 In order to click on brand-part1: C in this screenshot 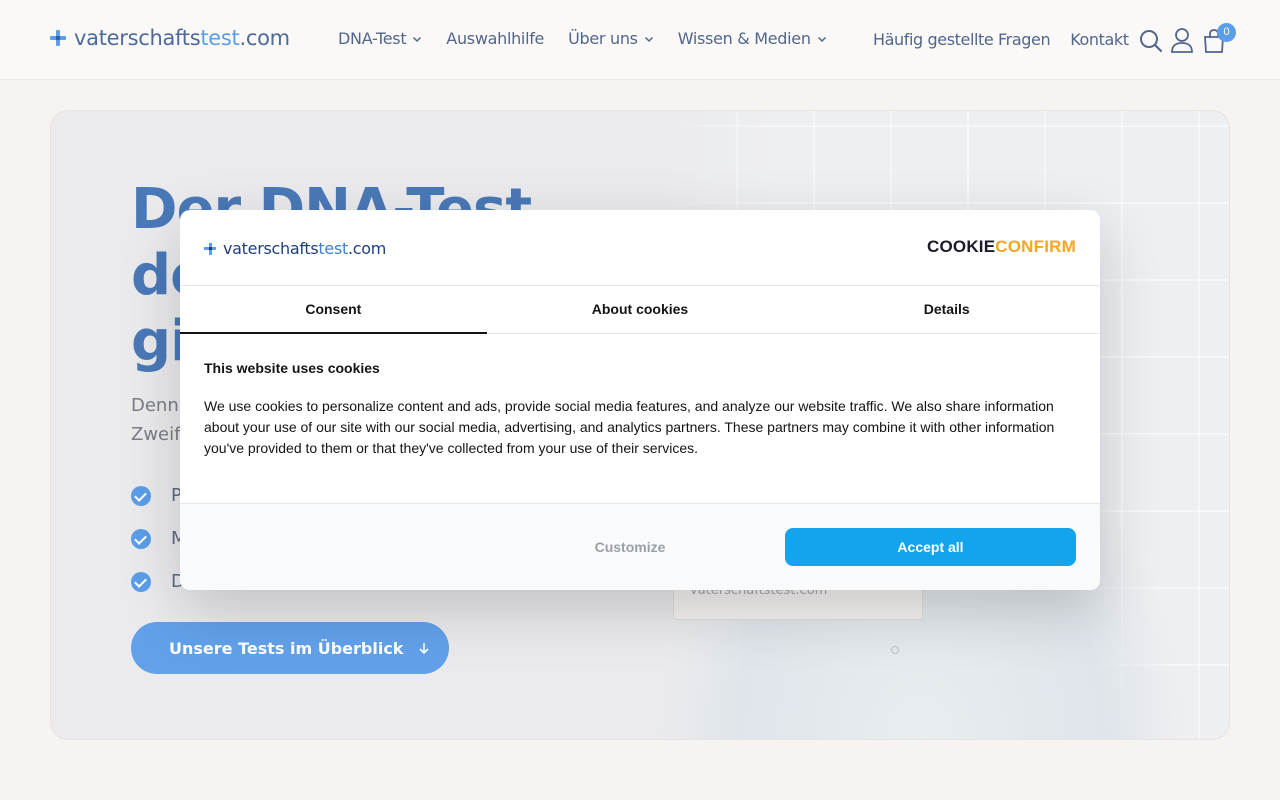, I will do `click(933, 246)`.